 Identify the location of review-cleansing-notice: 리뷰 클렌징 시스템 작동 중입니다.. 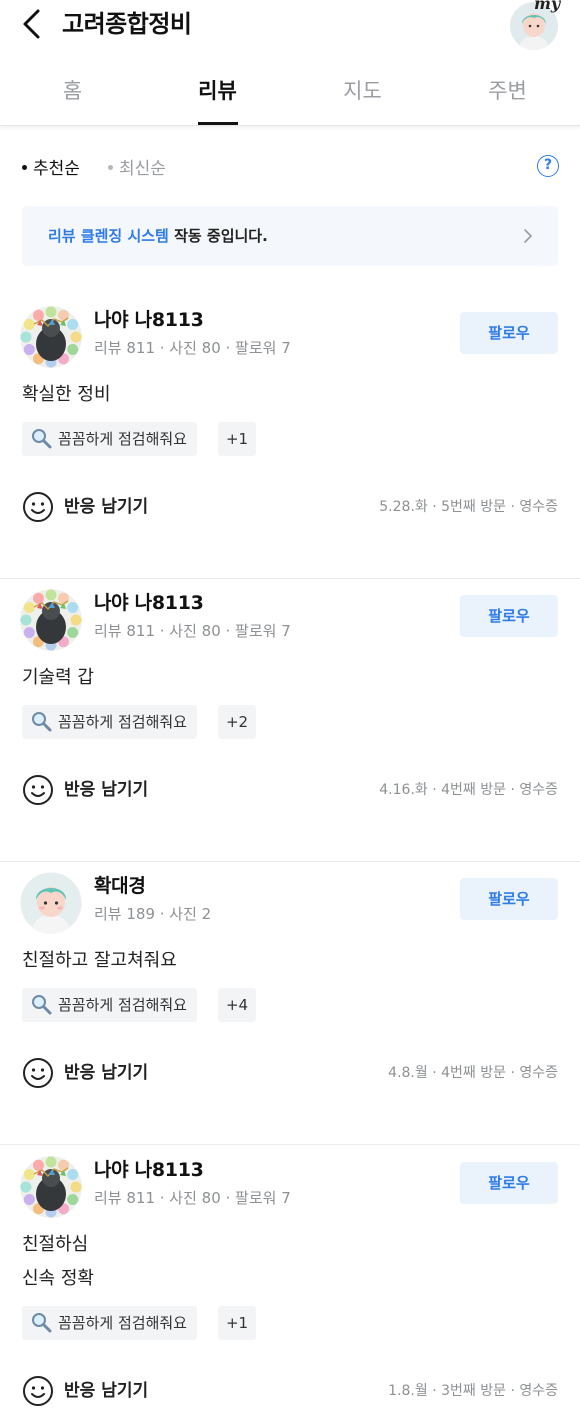
(290, 236).